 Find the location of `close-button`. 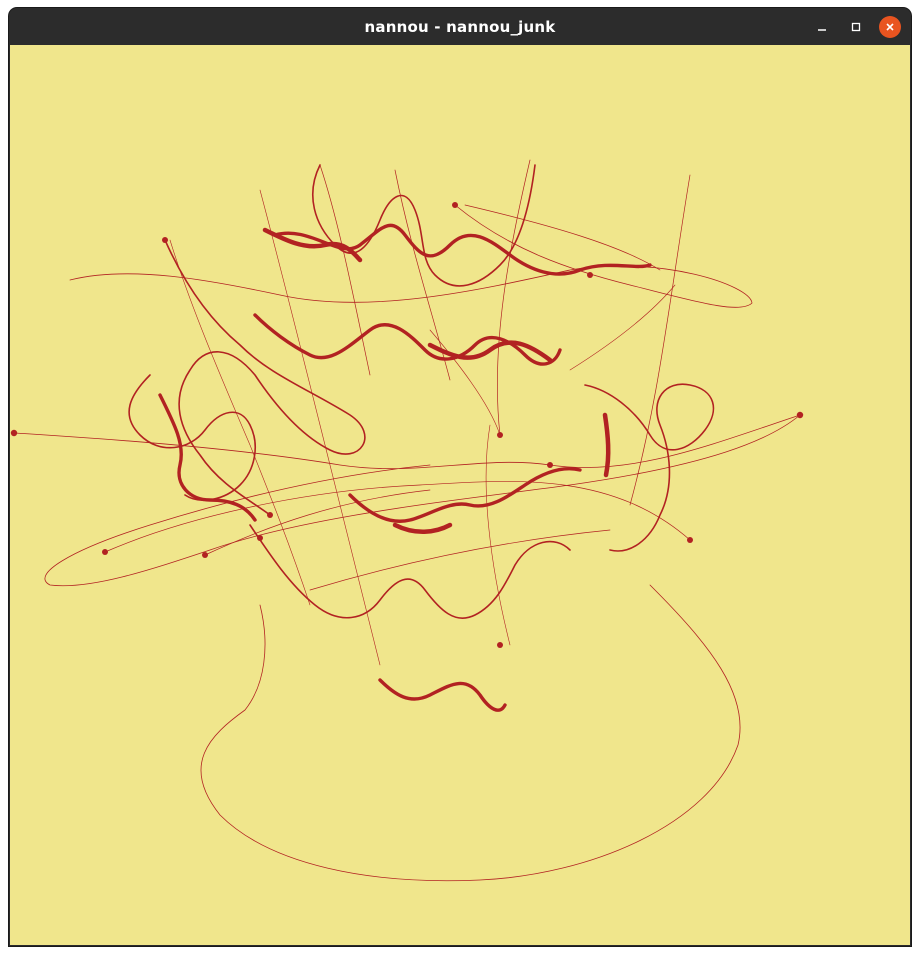

close-button is located at coordinates (890, 26).